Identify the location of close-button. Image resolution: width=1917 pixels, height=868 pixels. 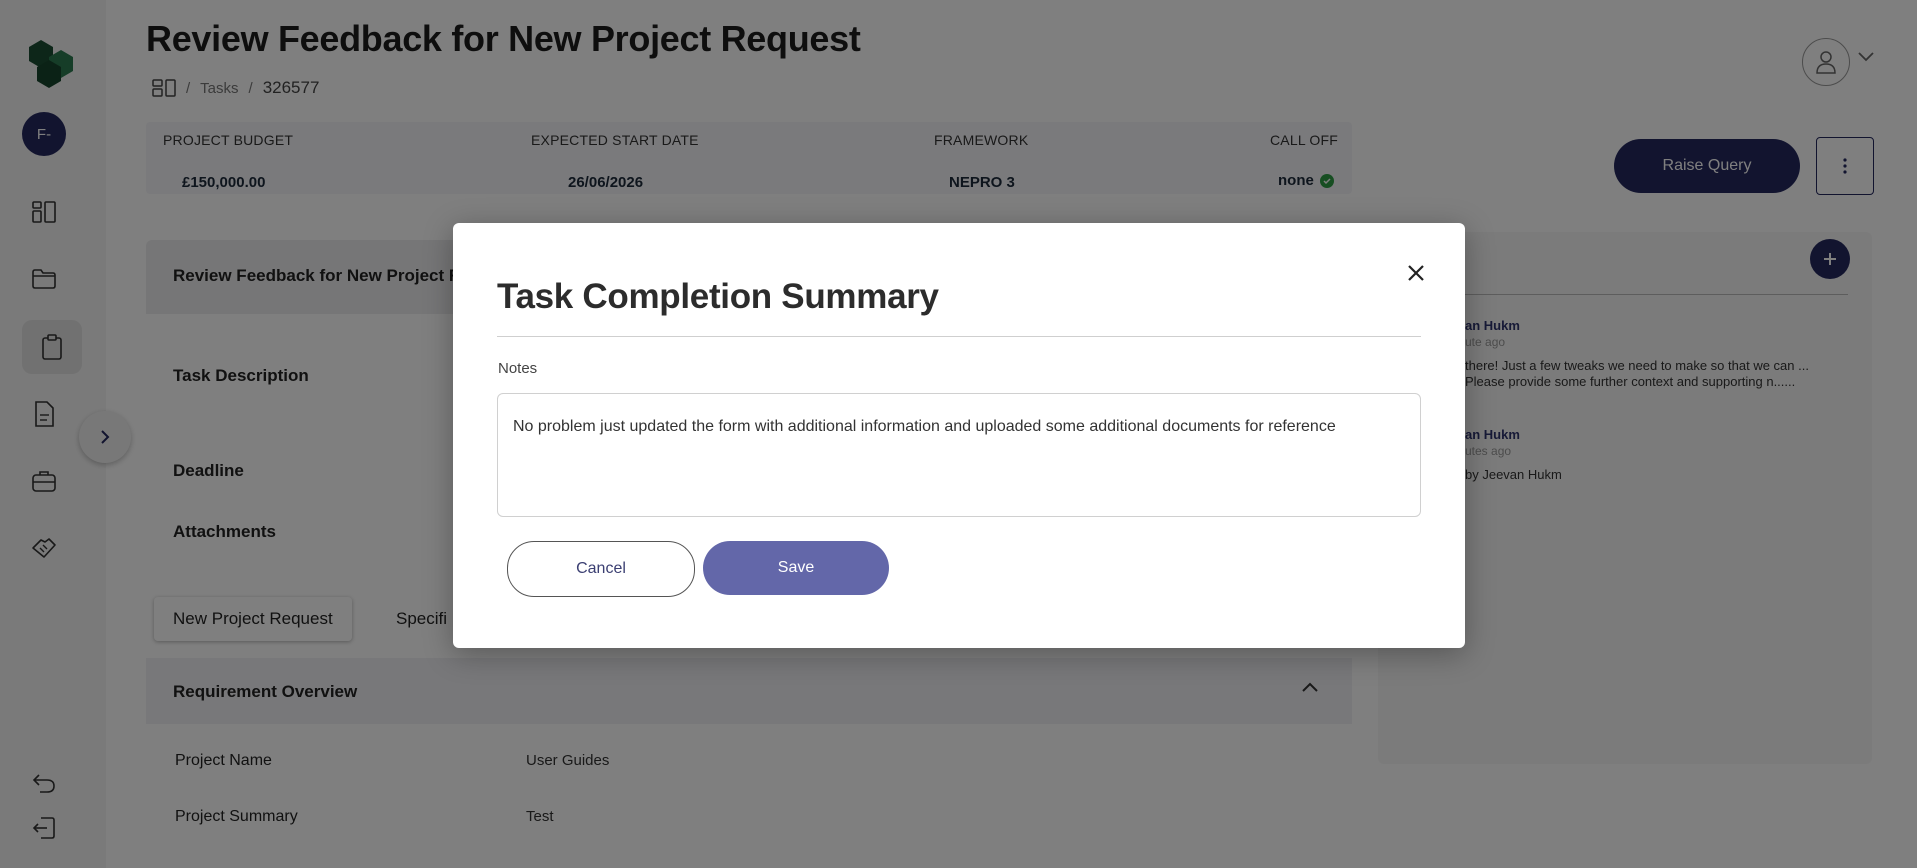
(1416, 273).